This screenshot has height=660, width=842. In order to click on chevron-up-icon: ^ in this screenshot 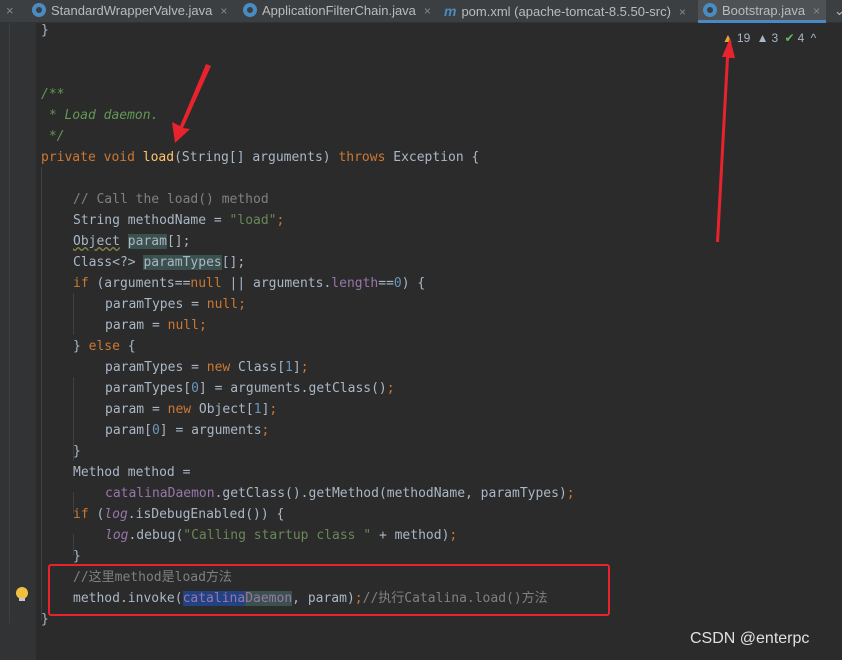, I will do `click(814, 38)`.